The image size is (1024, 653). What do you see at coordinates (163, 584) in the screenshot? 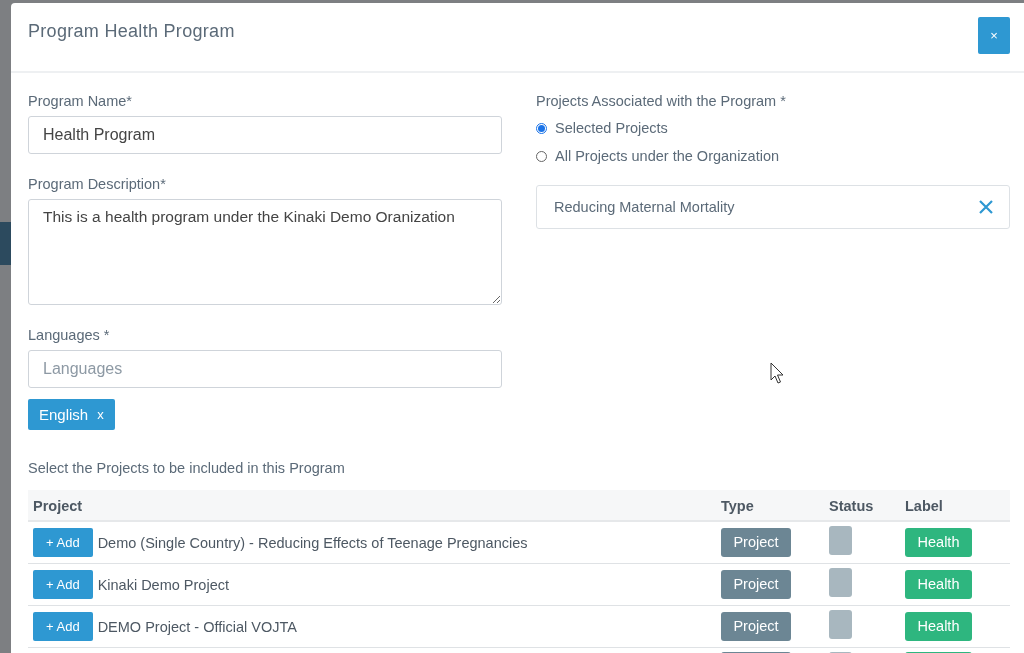
I see `project-name: Kinaki Demo Project` at bounding box center [163, 584].